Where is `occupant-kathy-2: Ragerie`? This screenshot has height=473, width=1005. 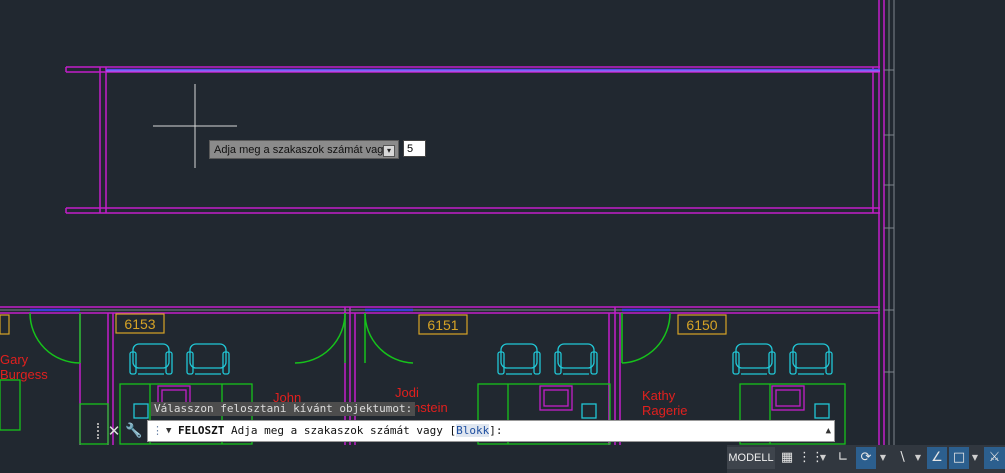
occupant-kathy-2: Ragerie is located at coordinates (665, 410).